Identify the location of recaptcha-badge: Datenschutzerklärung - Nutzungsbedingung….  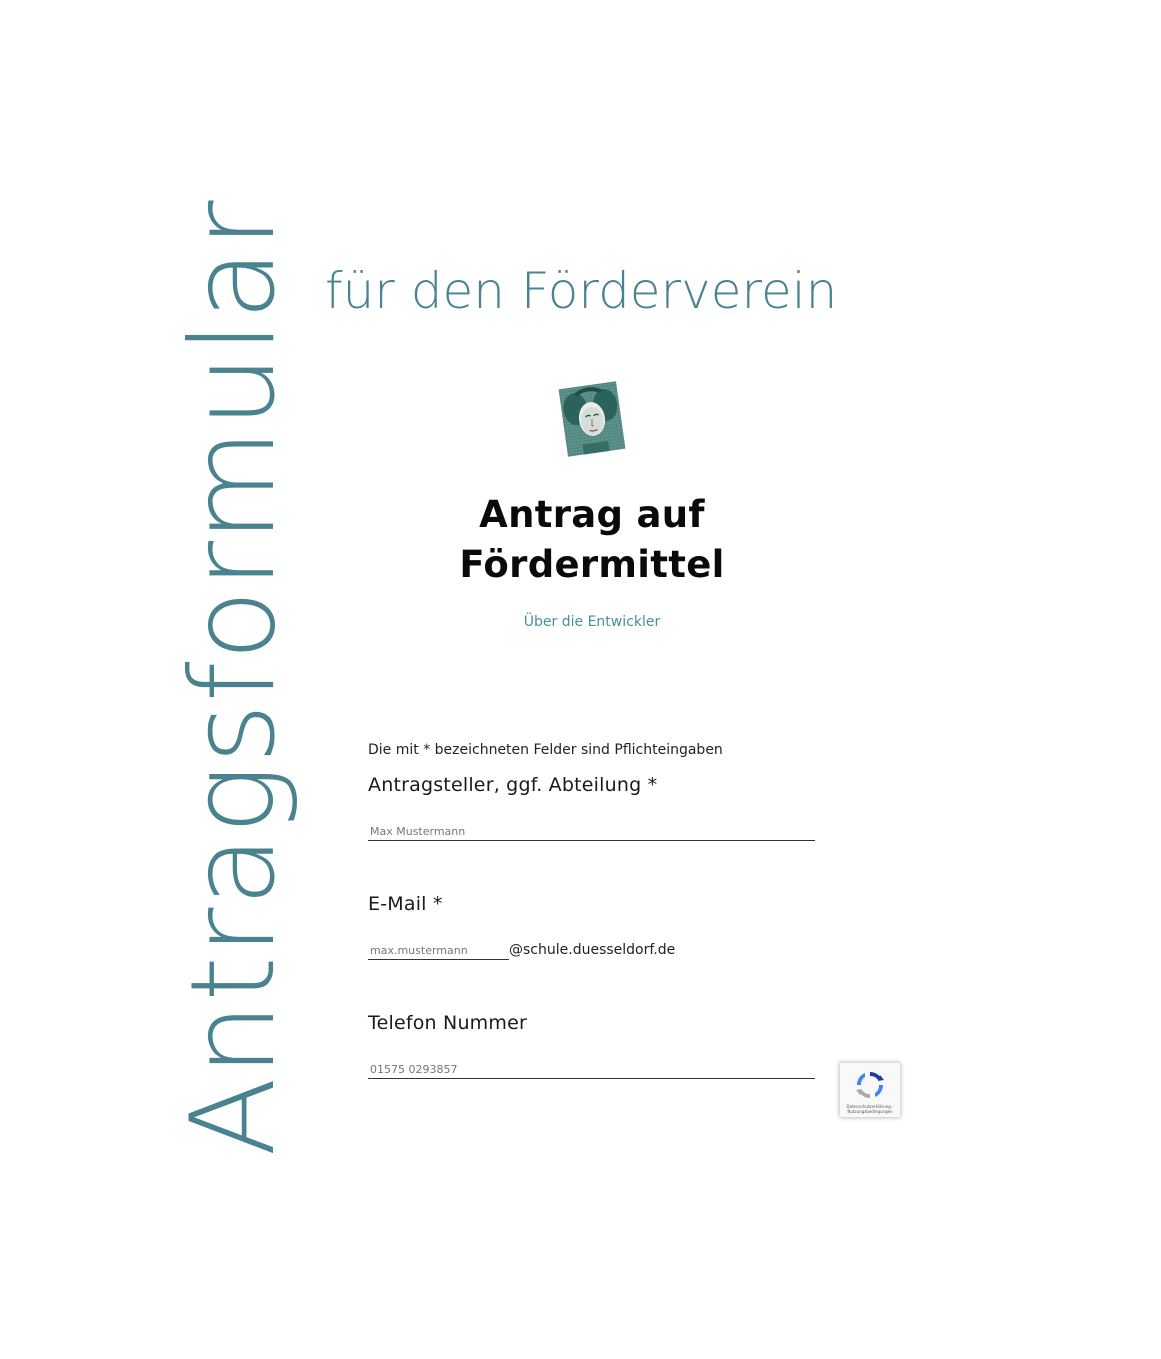
(870, 1090).